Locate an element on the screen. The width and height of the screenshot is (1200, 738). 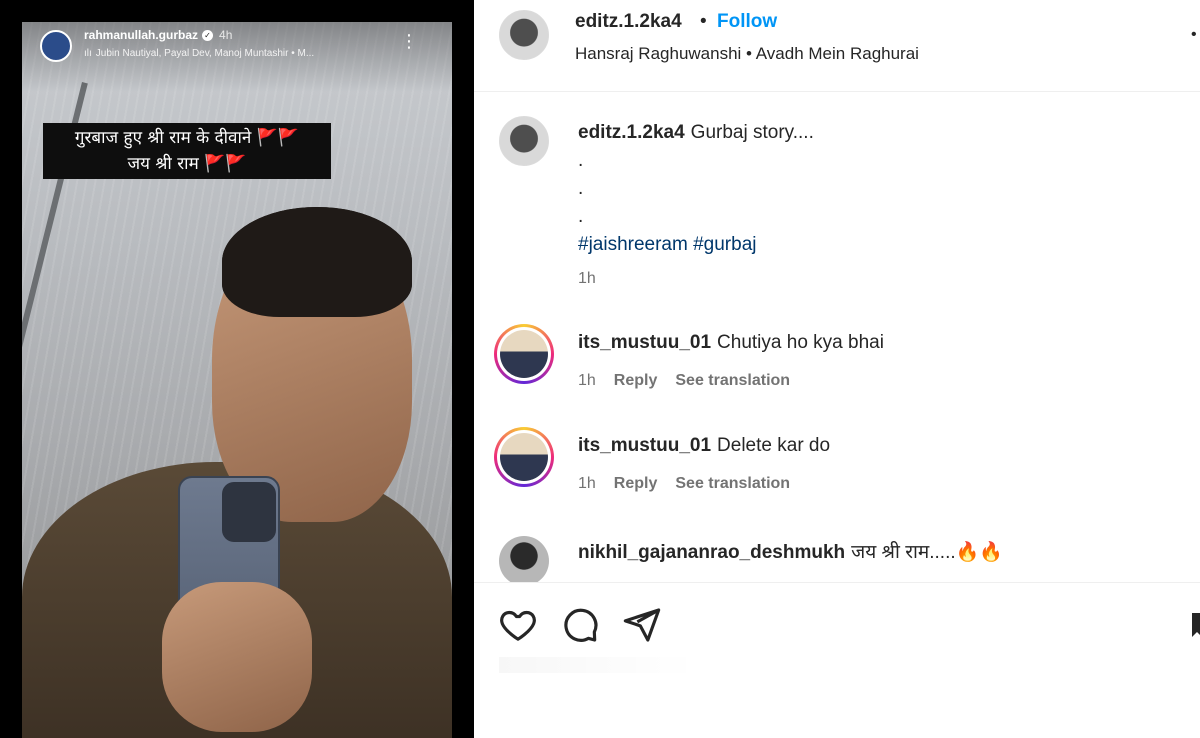
bookmark-icon is located at coordinates (1195, 625).